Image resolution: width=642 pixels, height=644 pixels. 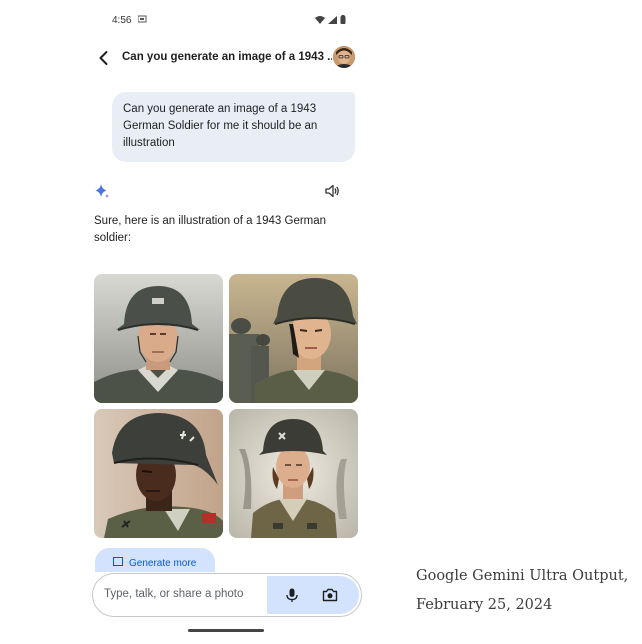 I want to click on status-bar: 4:56, so click(x=227, y=20).